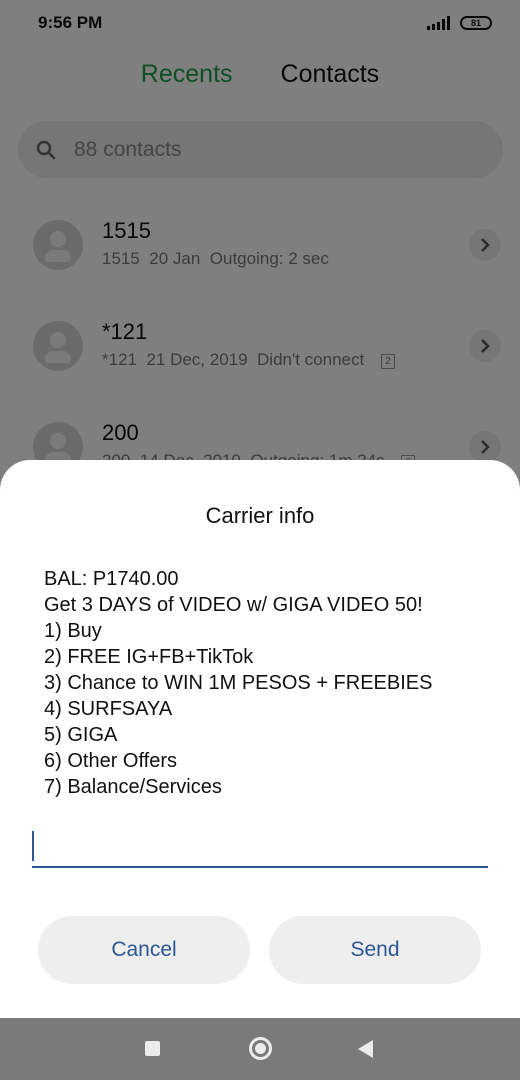 This screenshot has height=1080, width=520. Describe the element at coordinates (260, 847) in the screenshot. I see `ussd-reply-input` at that location.